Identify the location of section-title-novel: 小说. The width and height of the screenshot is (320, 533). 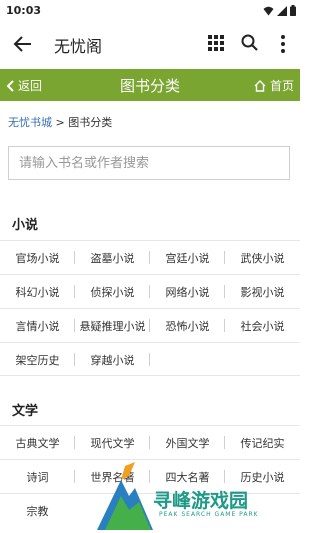
(25, 225).